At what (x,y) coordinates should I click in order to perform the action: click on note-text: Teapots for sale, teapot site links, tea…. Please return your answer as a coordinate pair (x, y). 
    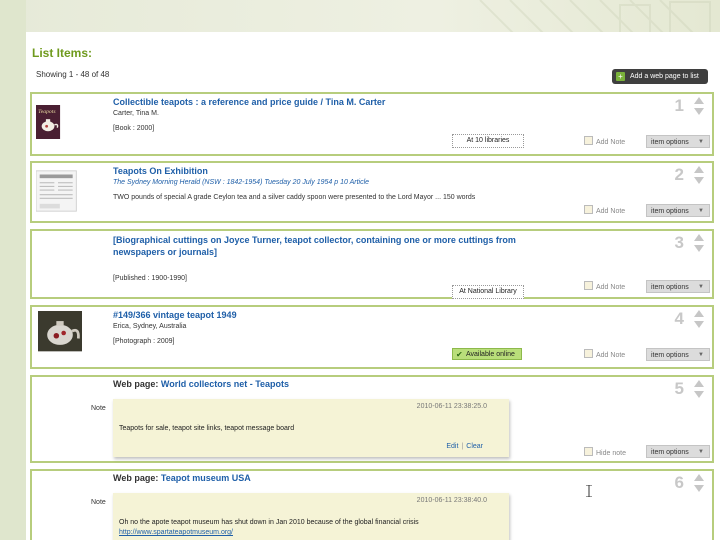
    Looking at the image, I should click on (207, 428).